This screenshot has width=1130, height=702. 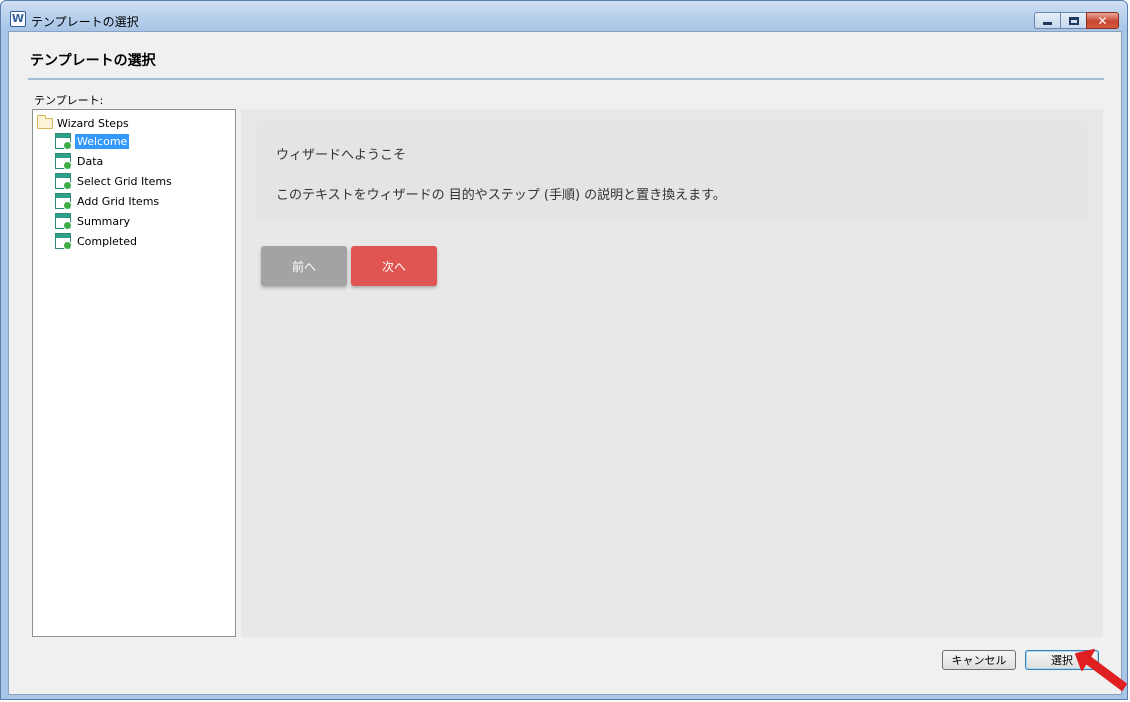 I want to click on app-icon: W, so click(x=18, y=19).